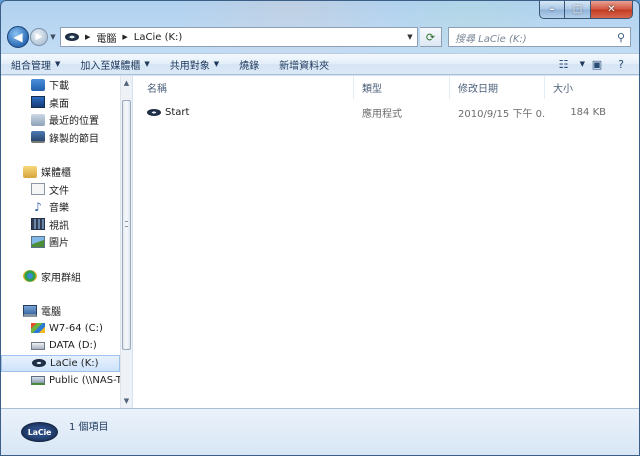  What do you see at coordinates (89, 427) in the screenshot?
I see `item-count: 1 個項目` at bounding box center [89, 427].